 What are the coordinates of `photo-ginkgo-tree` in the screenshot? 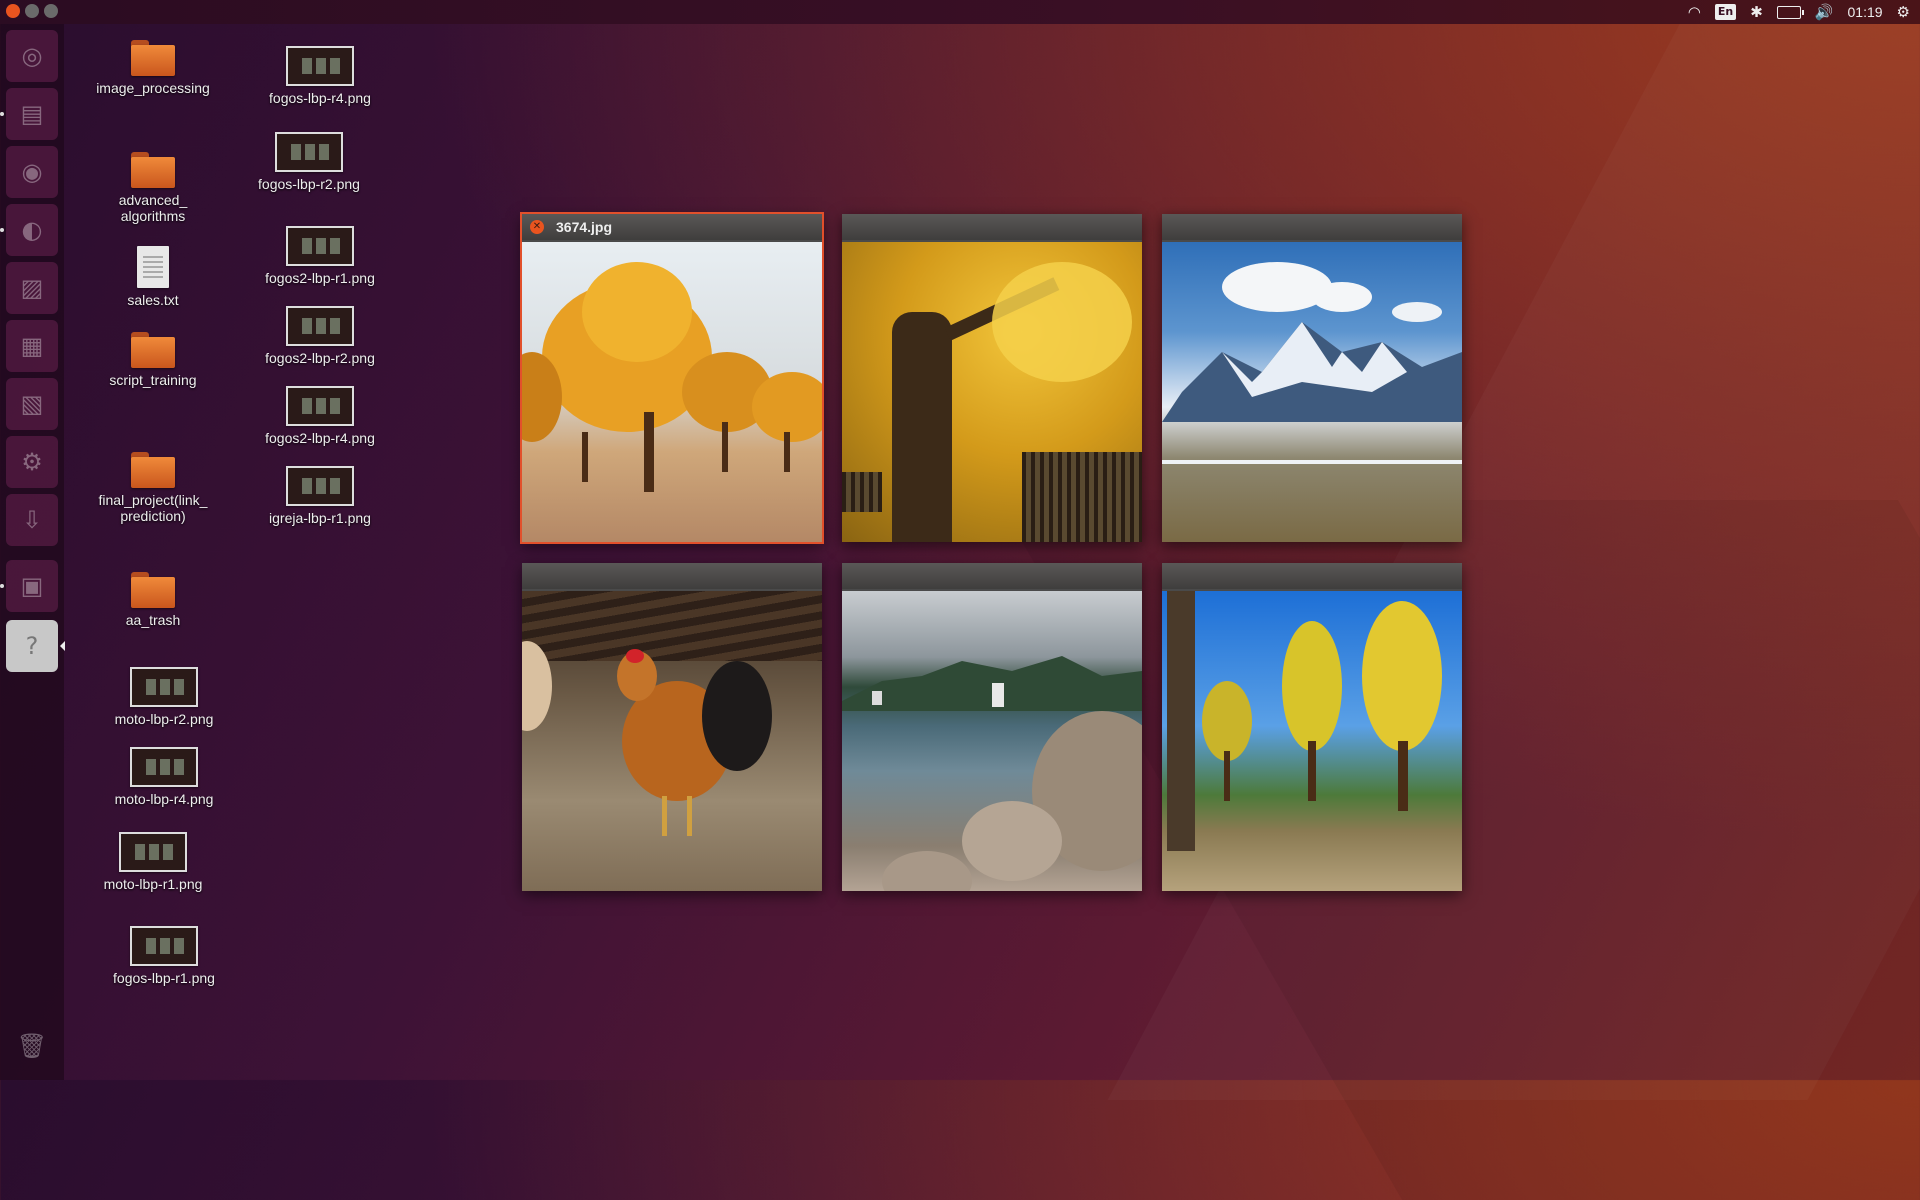 It's located at (992, 392).